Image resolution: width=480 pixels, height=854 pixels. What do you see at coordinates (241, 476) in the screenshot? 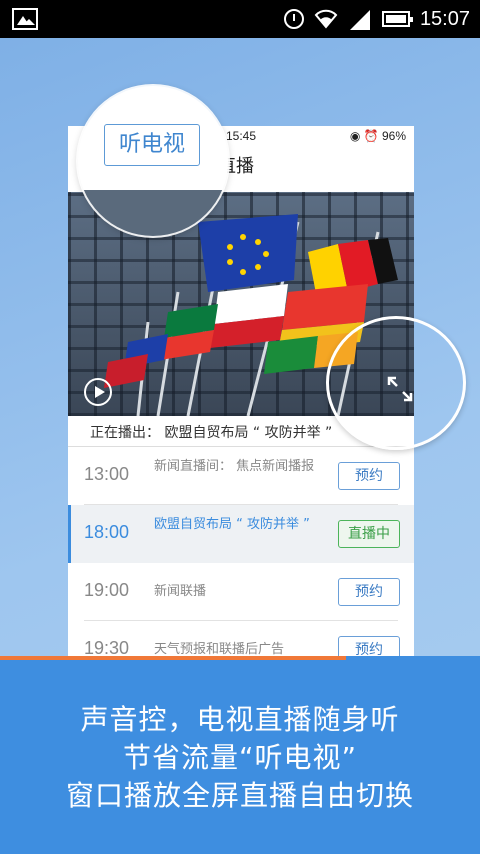
I see `schedule-row: 13:00 新闻直播间： 焦点新闻播报 预约` at bounding box center [241, 476].